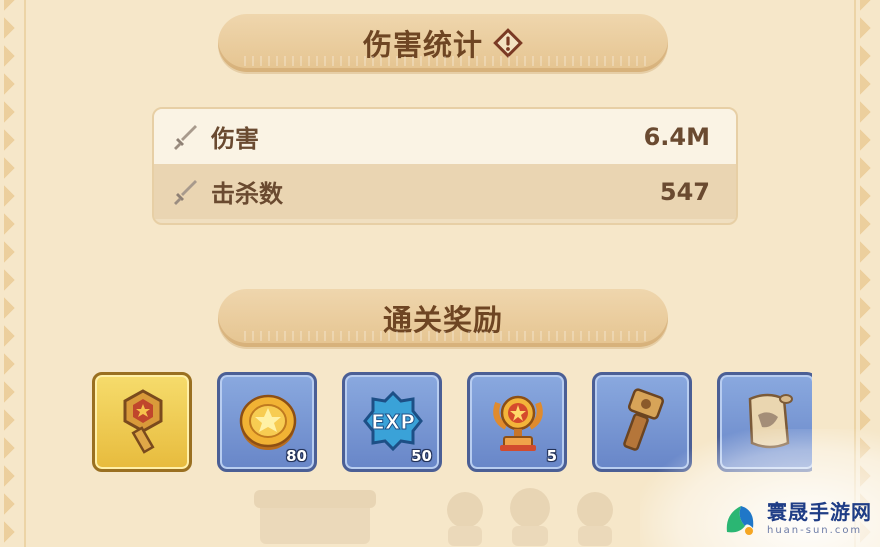 The height and width of the screenshot is (547, 880). I want to click on left-border-decoration, so click(12, 273).